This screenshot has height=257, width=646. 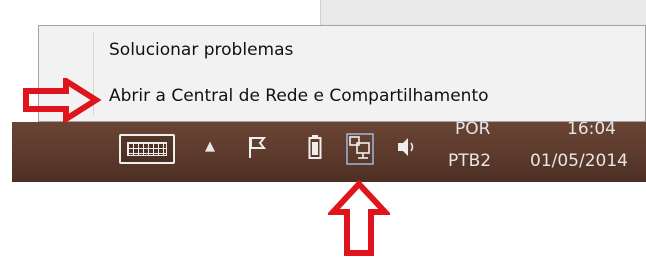 What do you see at coordinates (469, 161) in the screenshot?
I see `keyboard-layout: PTB2` at bounding box center [469, 161].